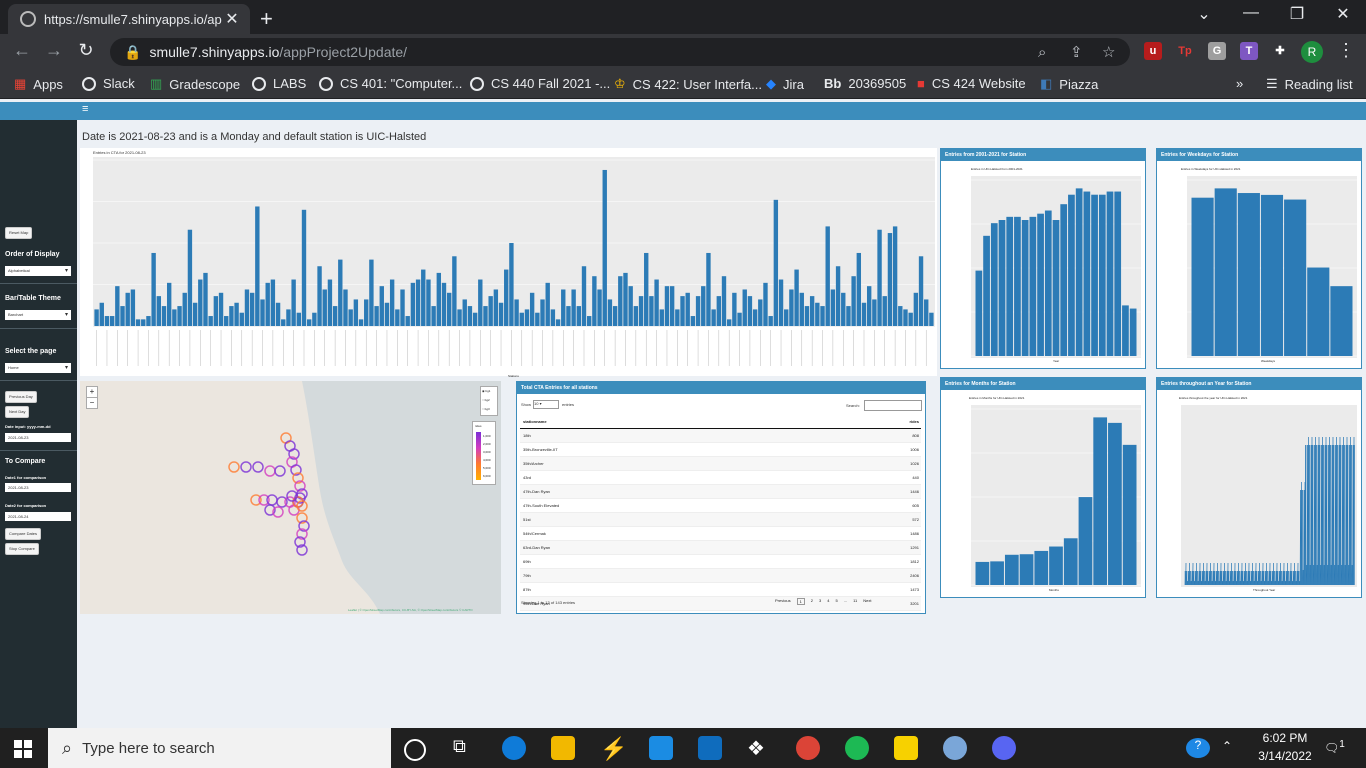 The width and height of the screenshot is (1366, 768). Describe the element at coordinates (1280, 51) in the screenshot. I see `puzzle-icon: ✚` at that location.